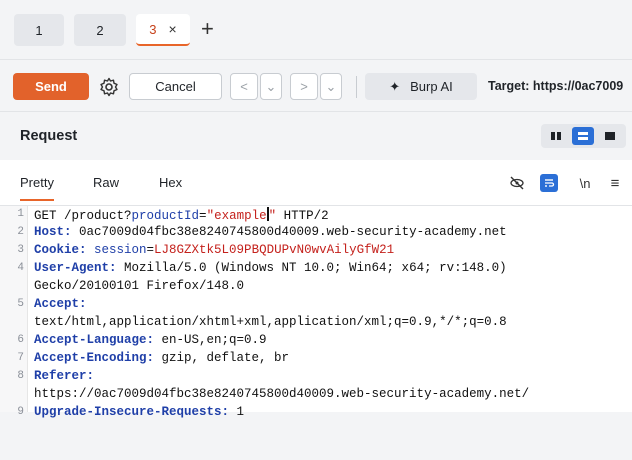  I want to click on tab-3: 3 ×, so click(163, 30).